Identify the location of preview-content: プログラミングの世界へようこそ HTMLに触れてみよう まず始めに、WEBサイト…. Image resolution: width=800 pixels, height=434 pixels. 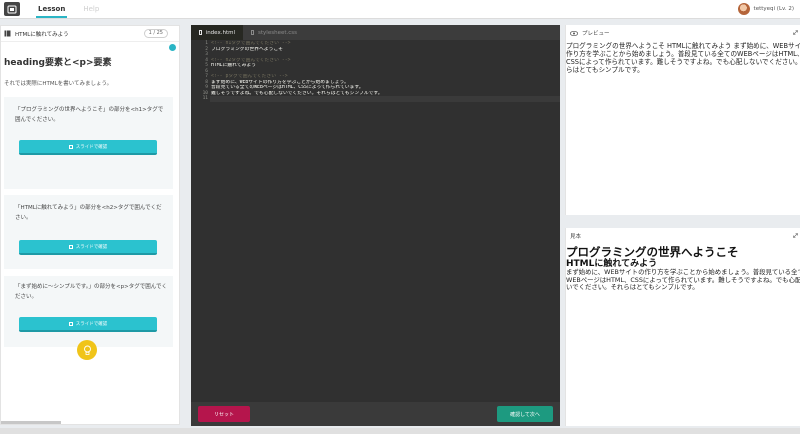
(683, 58).